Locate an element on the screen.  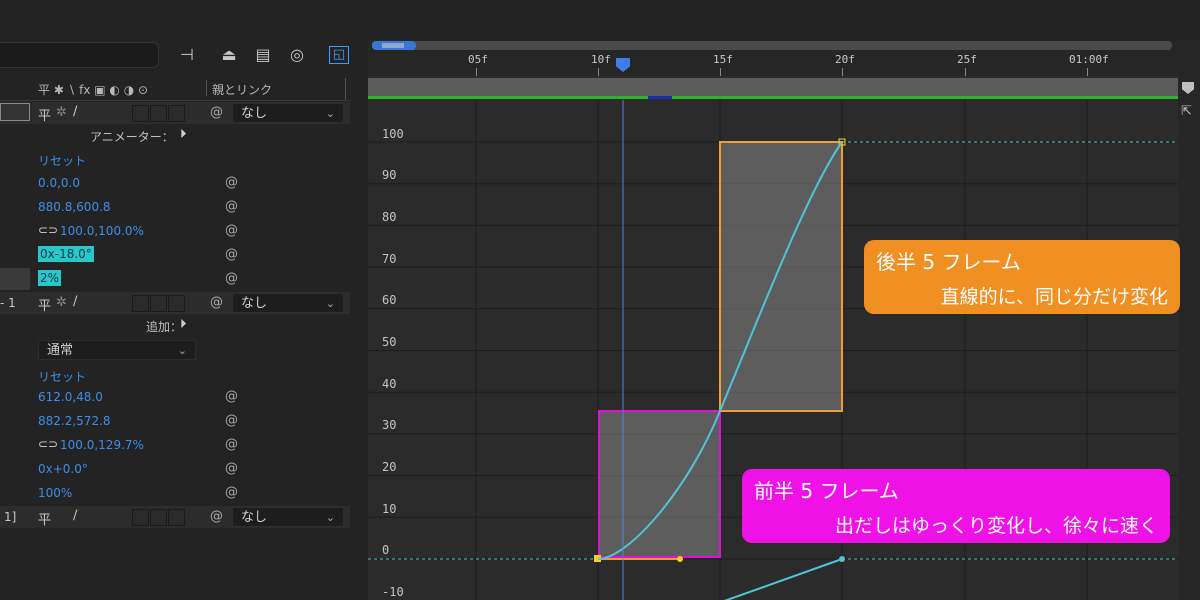
cache-marker is located at coordinates (660, 97).